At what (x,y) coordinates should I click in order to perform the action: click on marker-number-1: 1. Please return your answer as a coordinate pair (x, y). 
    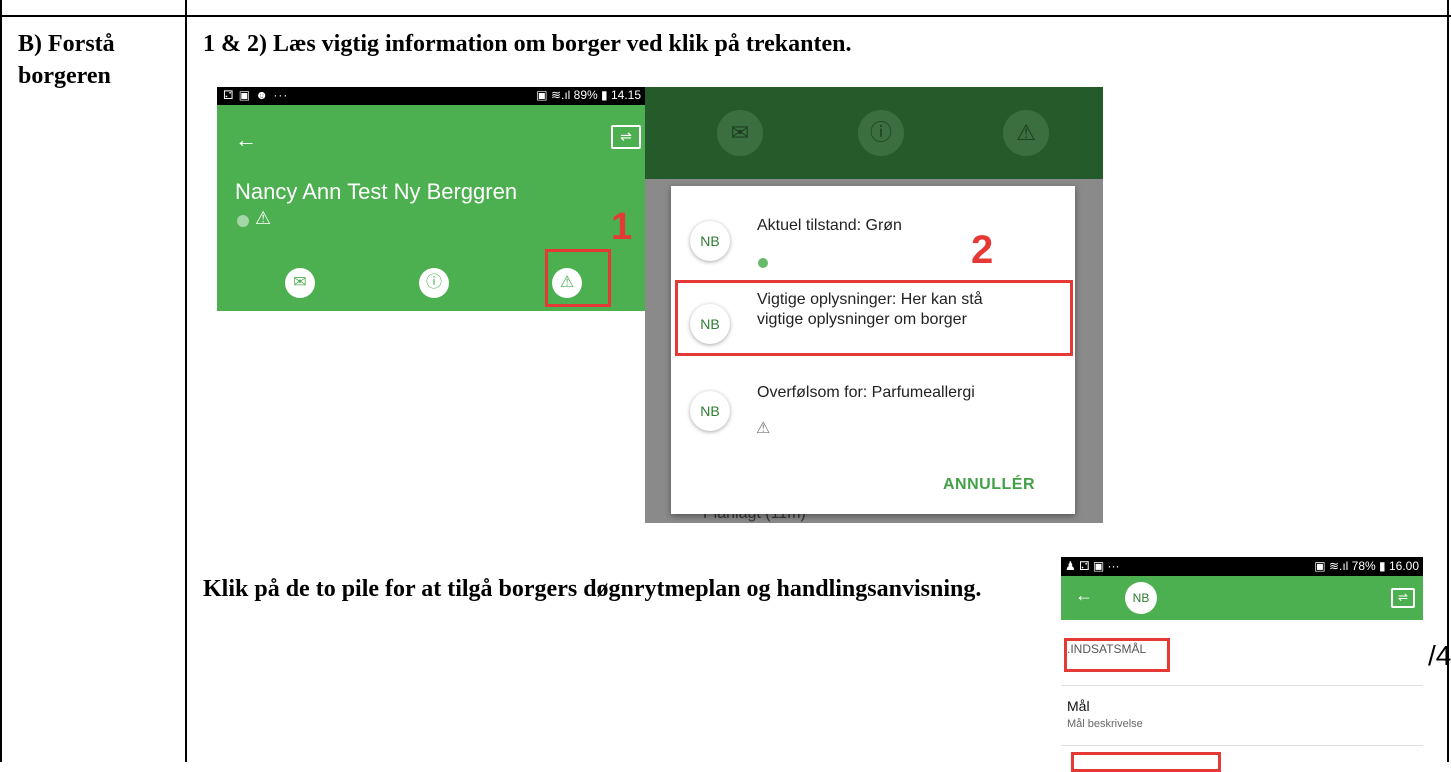
    Looking at the image, I should click on (622, 227).